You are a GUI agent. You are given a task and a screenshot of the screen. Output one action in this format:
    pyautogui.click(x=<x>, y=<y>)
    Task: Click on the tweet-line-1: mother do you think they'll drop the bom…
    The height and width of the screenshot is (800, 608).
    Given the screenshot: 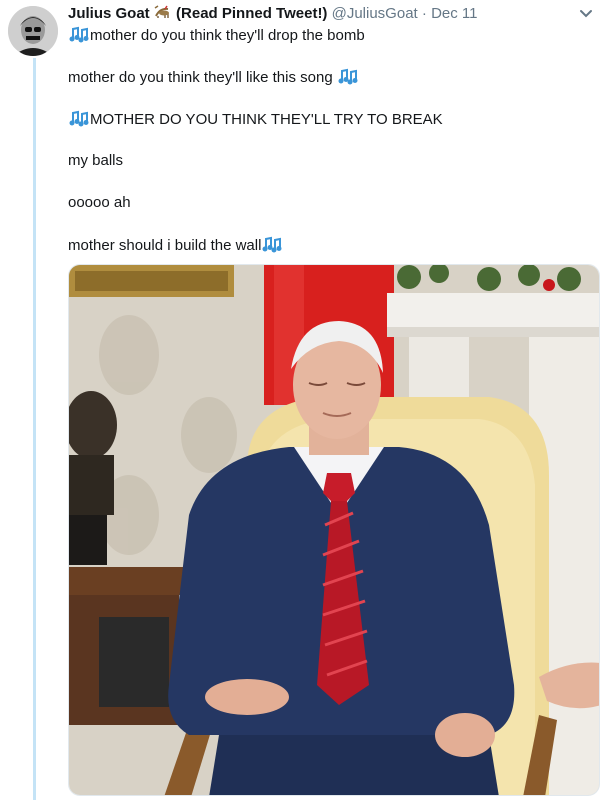 What is the action you would take?
    pyautogui.click(x=216, y=37)
    